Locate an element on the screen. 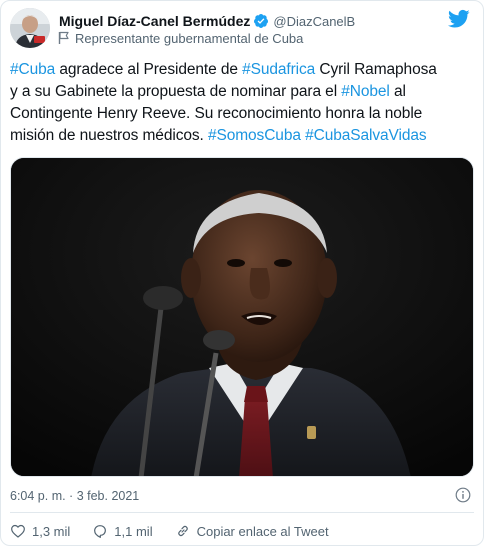  tweet-text-segment: agradece al Presidente de is located at coordinates (149, 69).